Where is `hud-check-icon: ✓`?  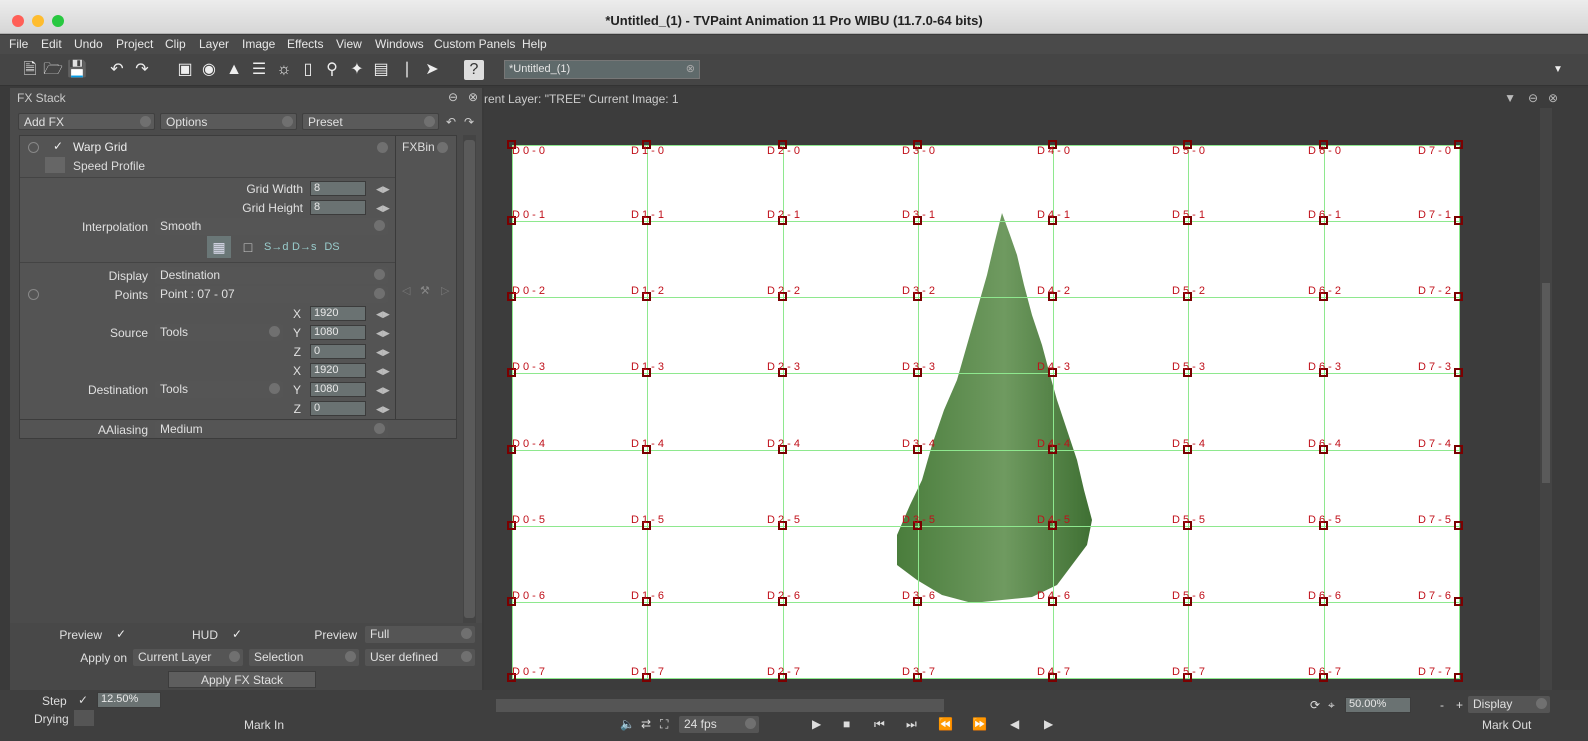 hud-check-icon: ✓ is located at coordinates (237, 634).